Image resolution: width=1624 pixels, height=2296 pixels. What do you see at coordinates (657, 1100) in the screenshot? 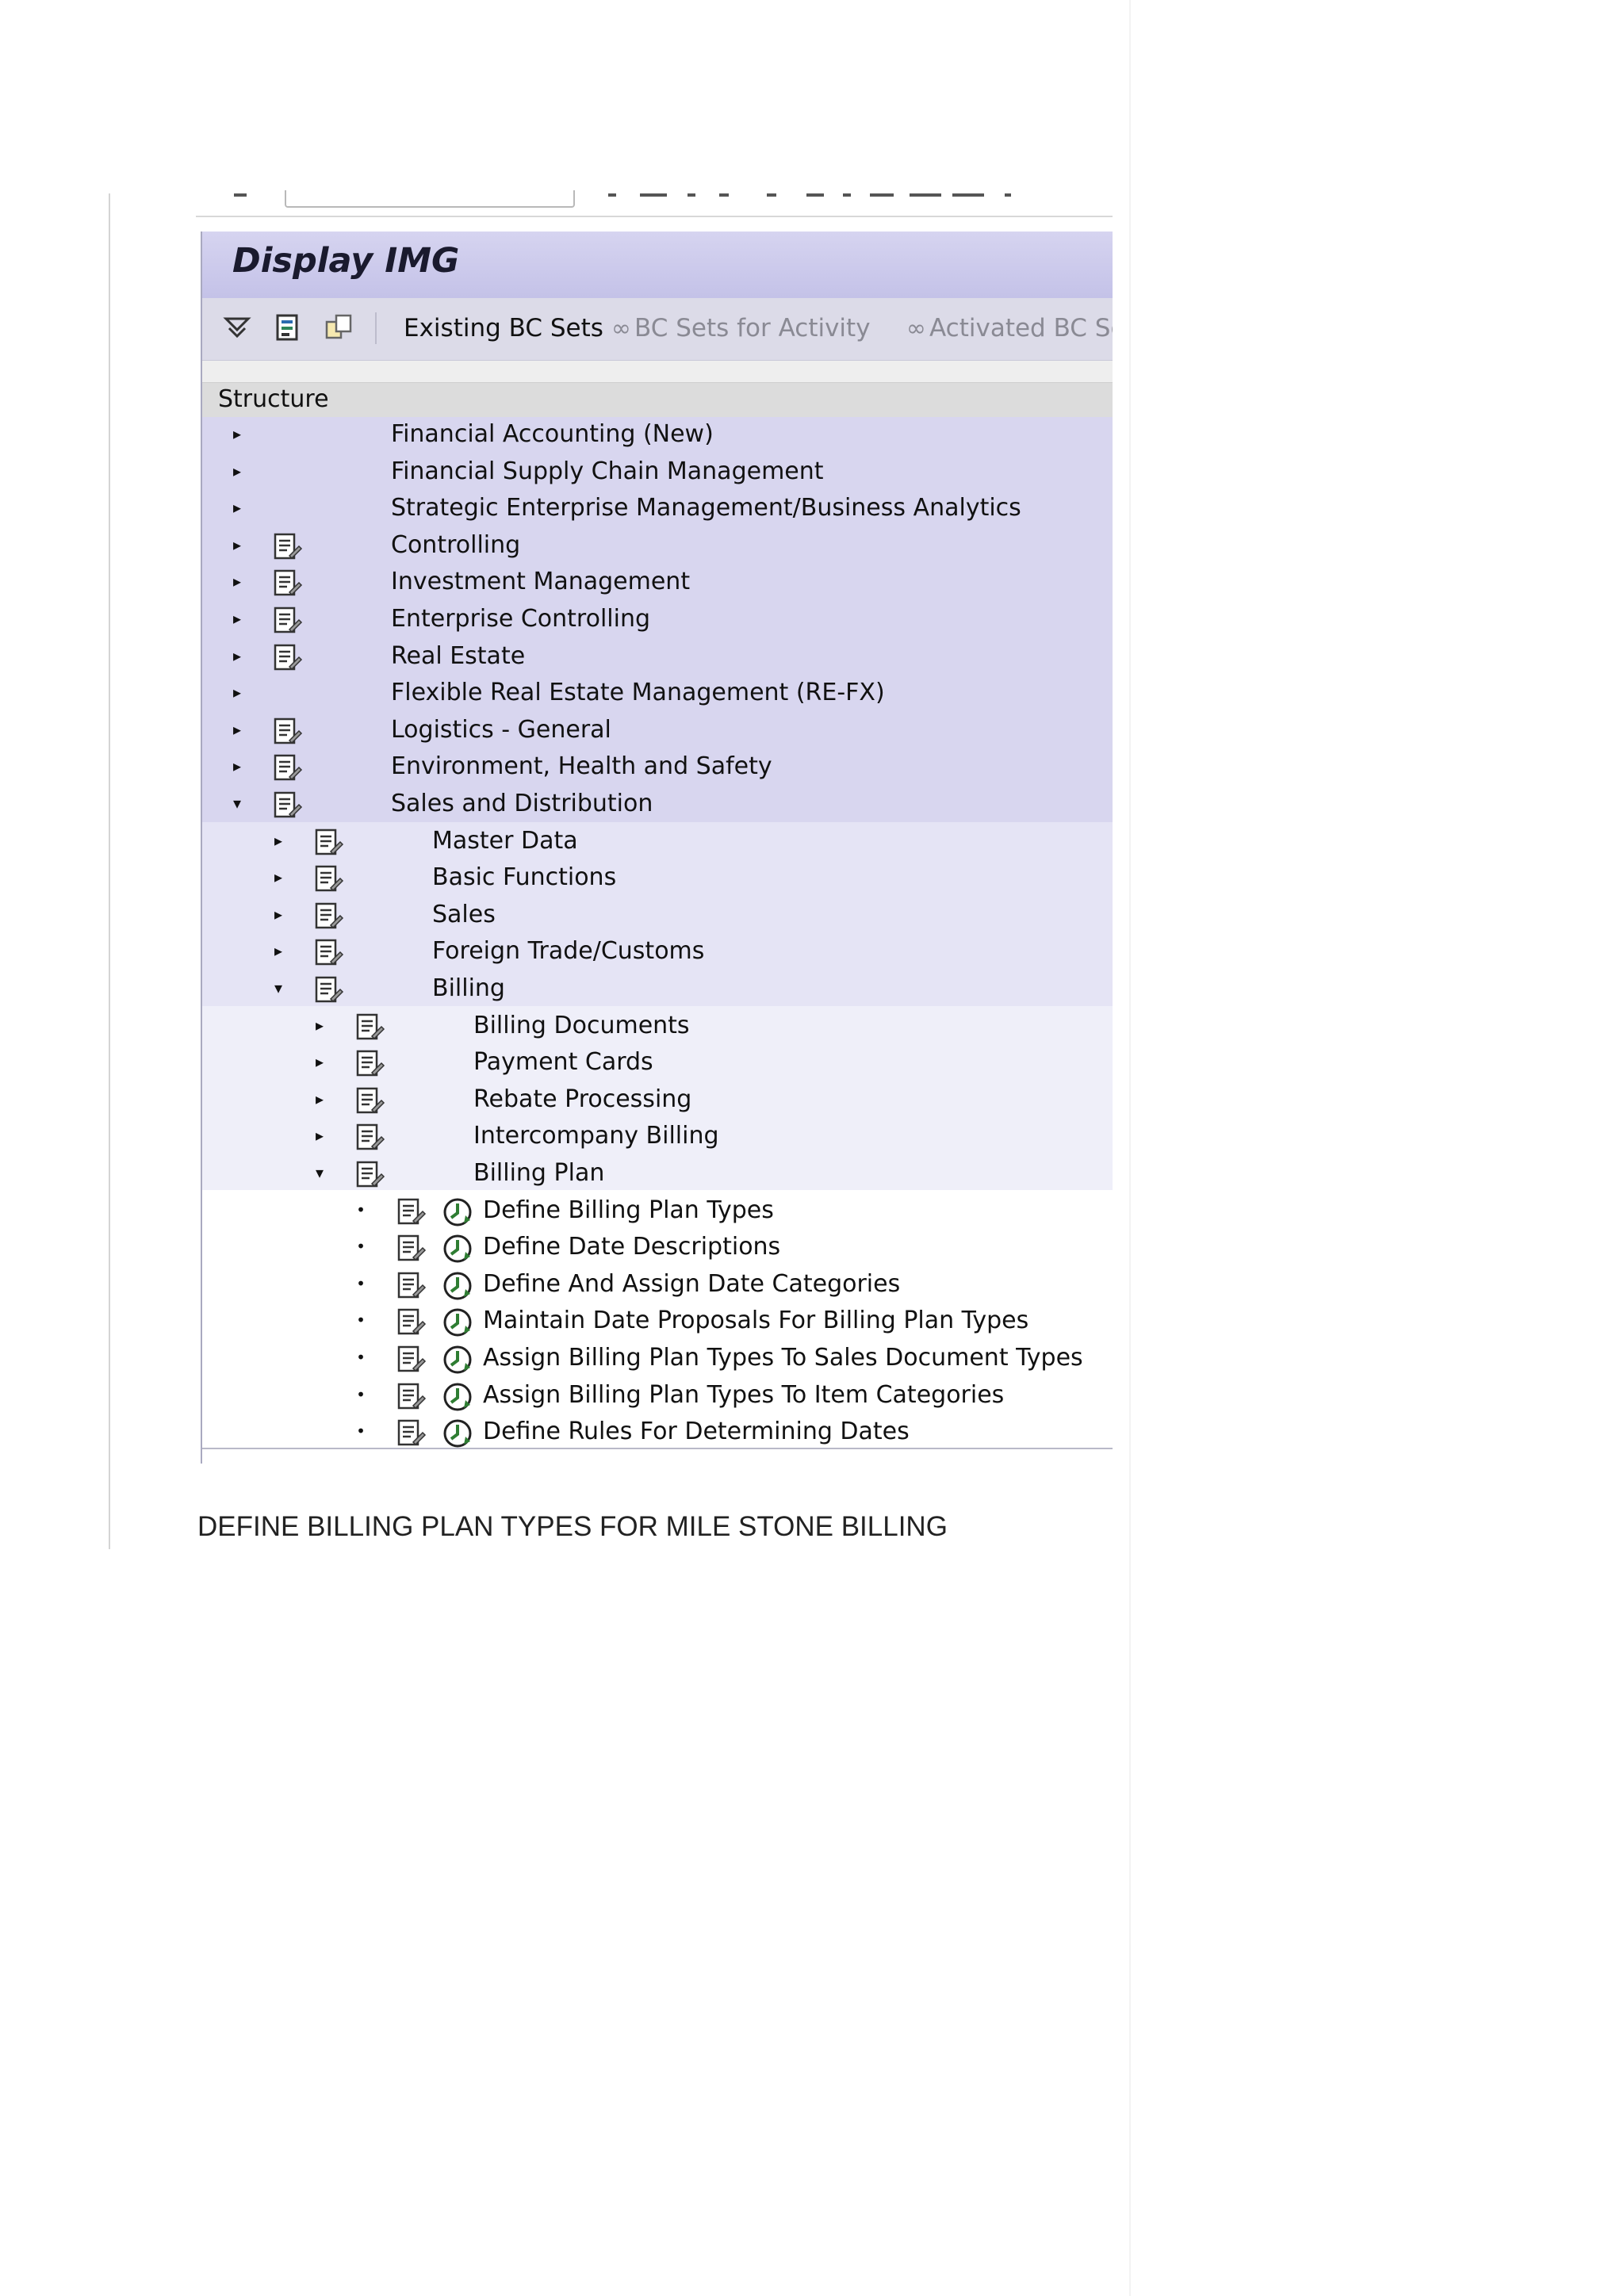
I see `tree-node-level3: ▸ Rebate Processing` at bounding box center [657, 1100].